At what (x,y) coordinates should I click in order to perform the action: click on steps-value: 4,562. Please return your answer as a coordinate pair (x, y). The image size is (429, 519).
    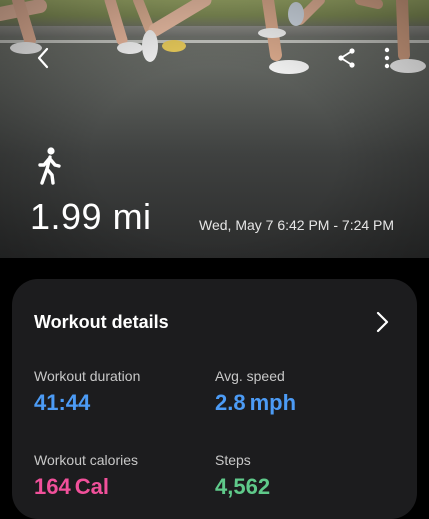
    Looking at the image, I should click on (242, 487).